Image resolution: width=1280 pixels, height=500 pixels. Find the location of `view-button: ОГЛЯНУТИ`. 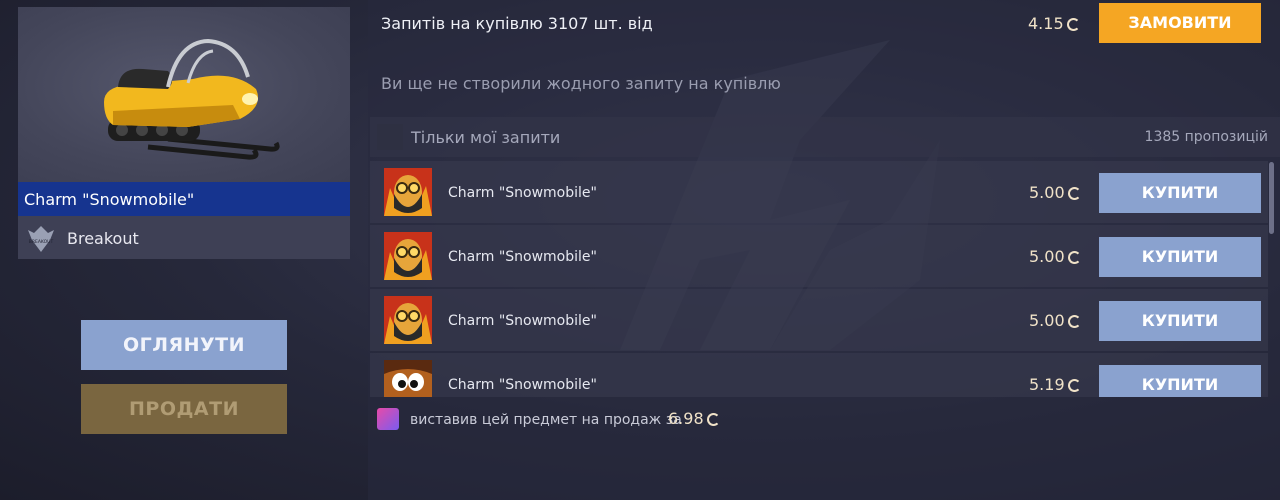

view-button: ОГЛЯНУТИ is located at coordinates (184, 345).